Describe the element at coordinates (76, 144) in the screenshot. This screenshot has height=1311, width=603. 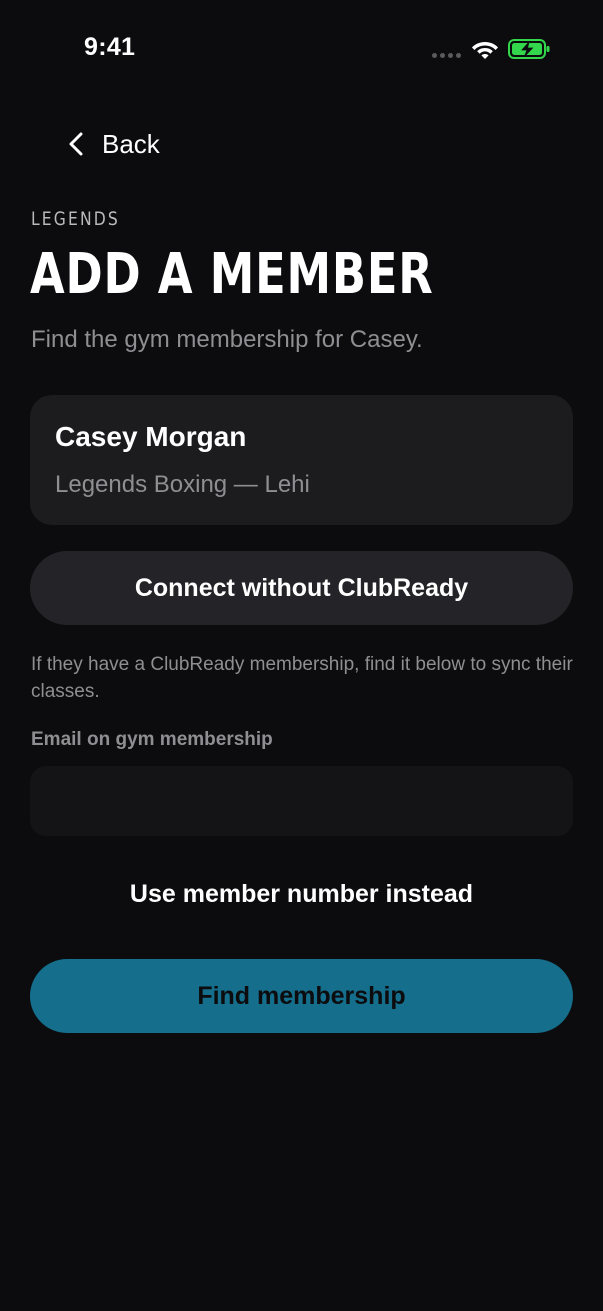
I see `chevron-left-icon` at that location.